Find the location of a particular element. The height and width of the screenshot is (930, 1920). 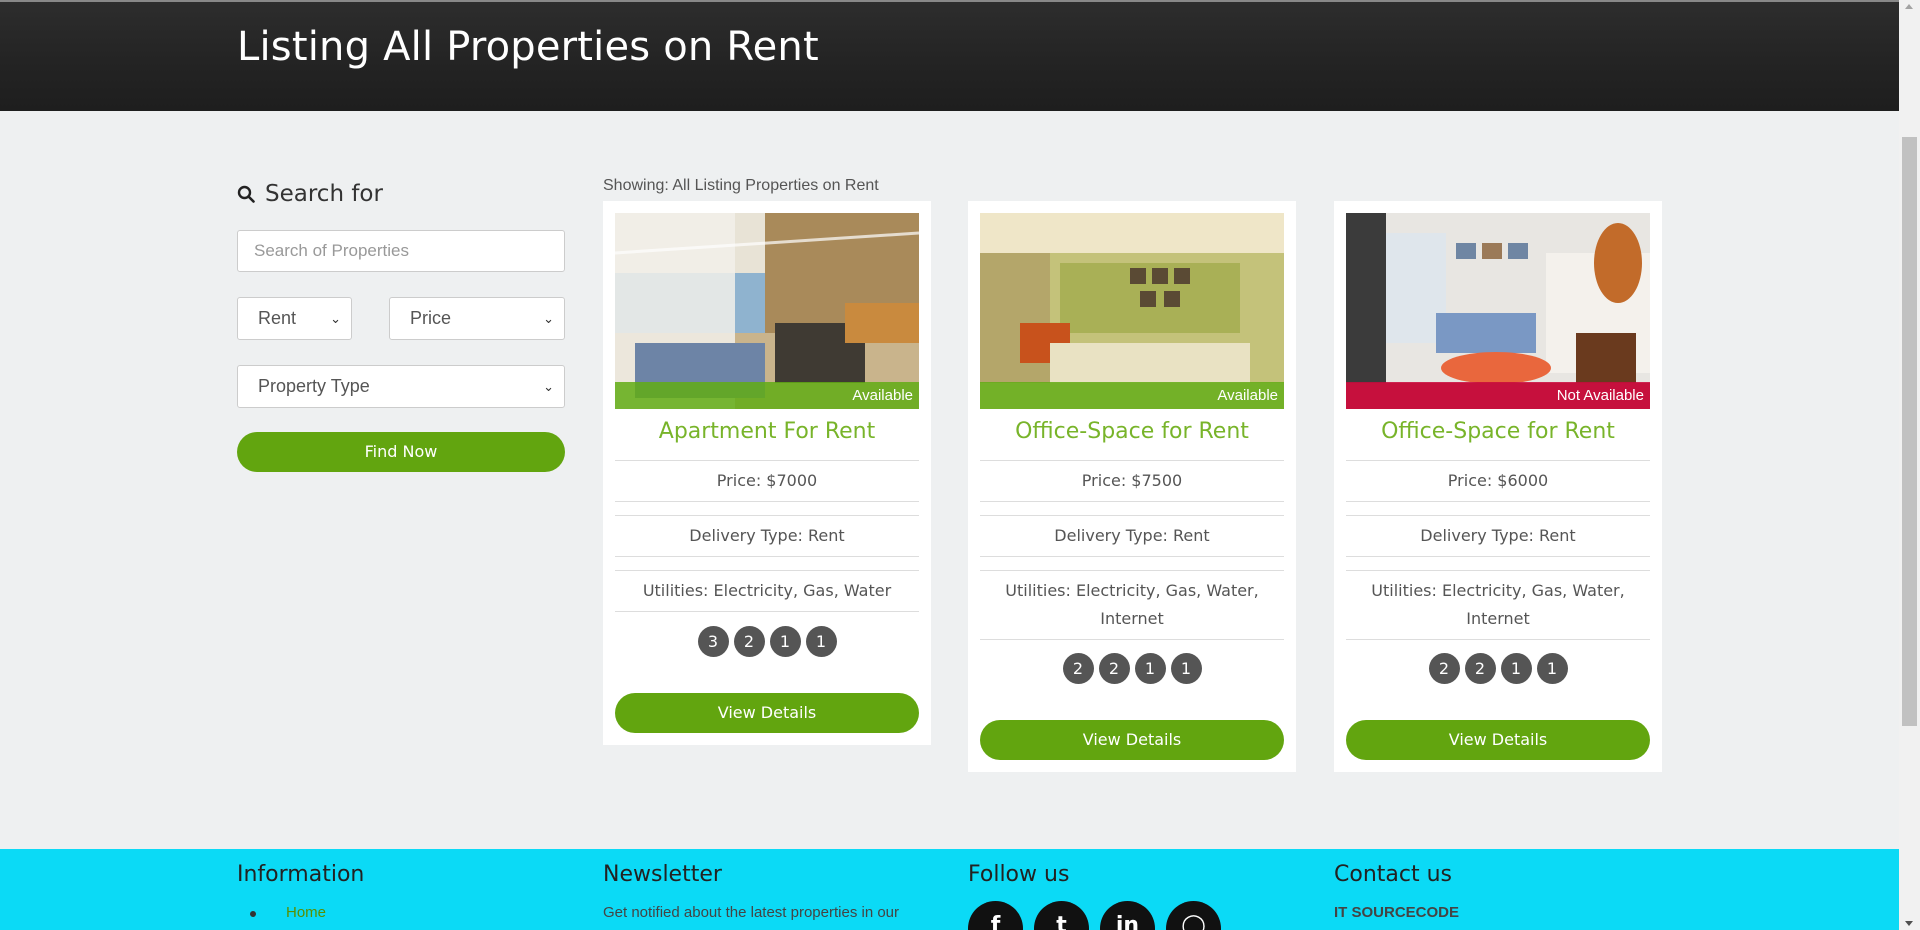

delivery-type-select: Rent ⌄ is located at coordinates (294, 318).